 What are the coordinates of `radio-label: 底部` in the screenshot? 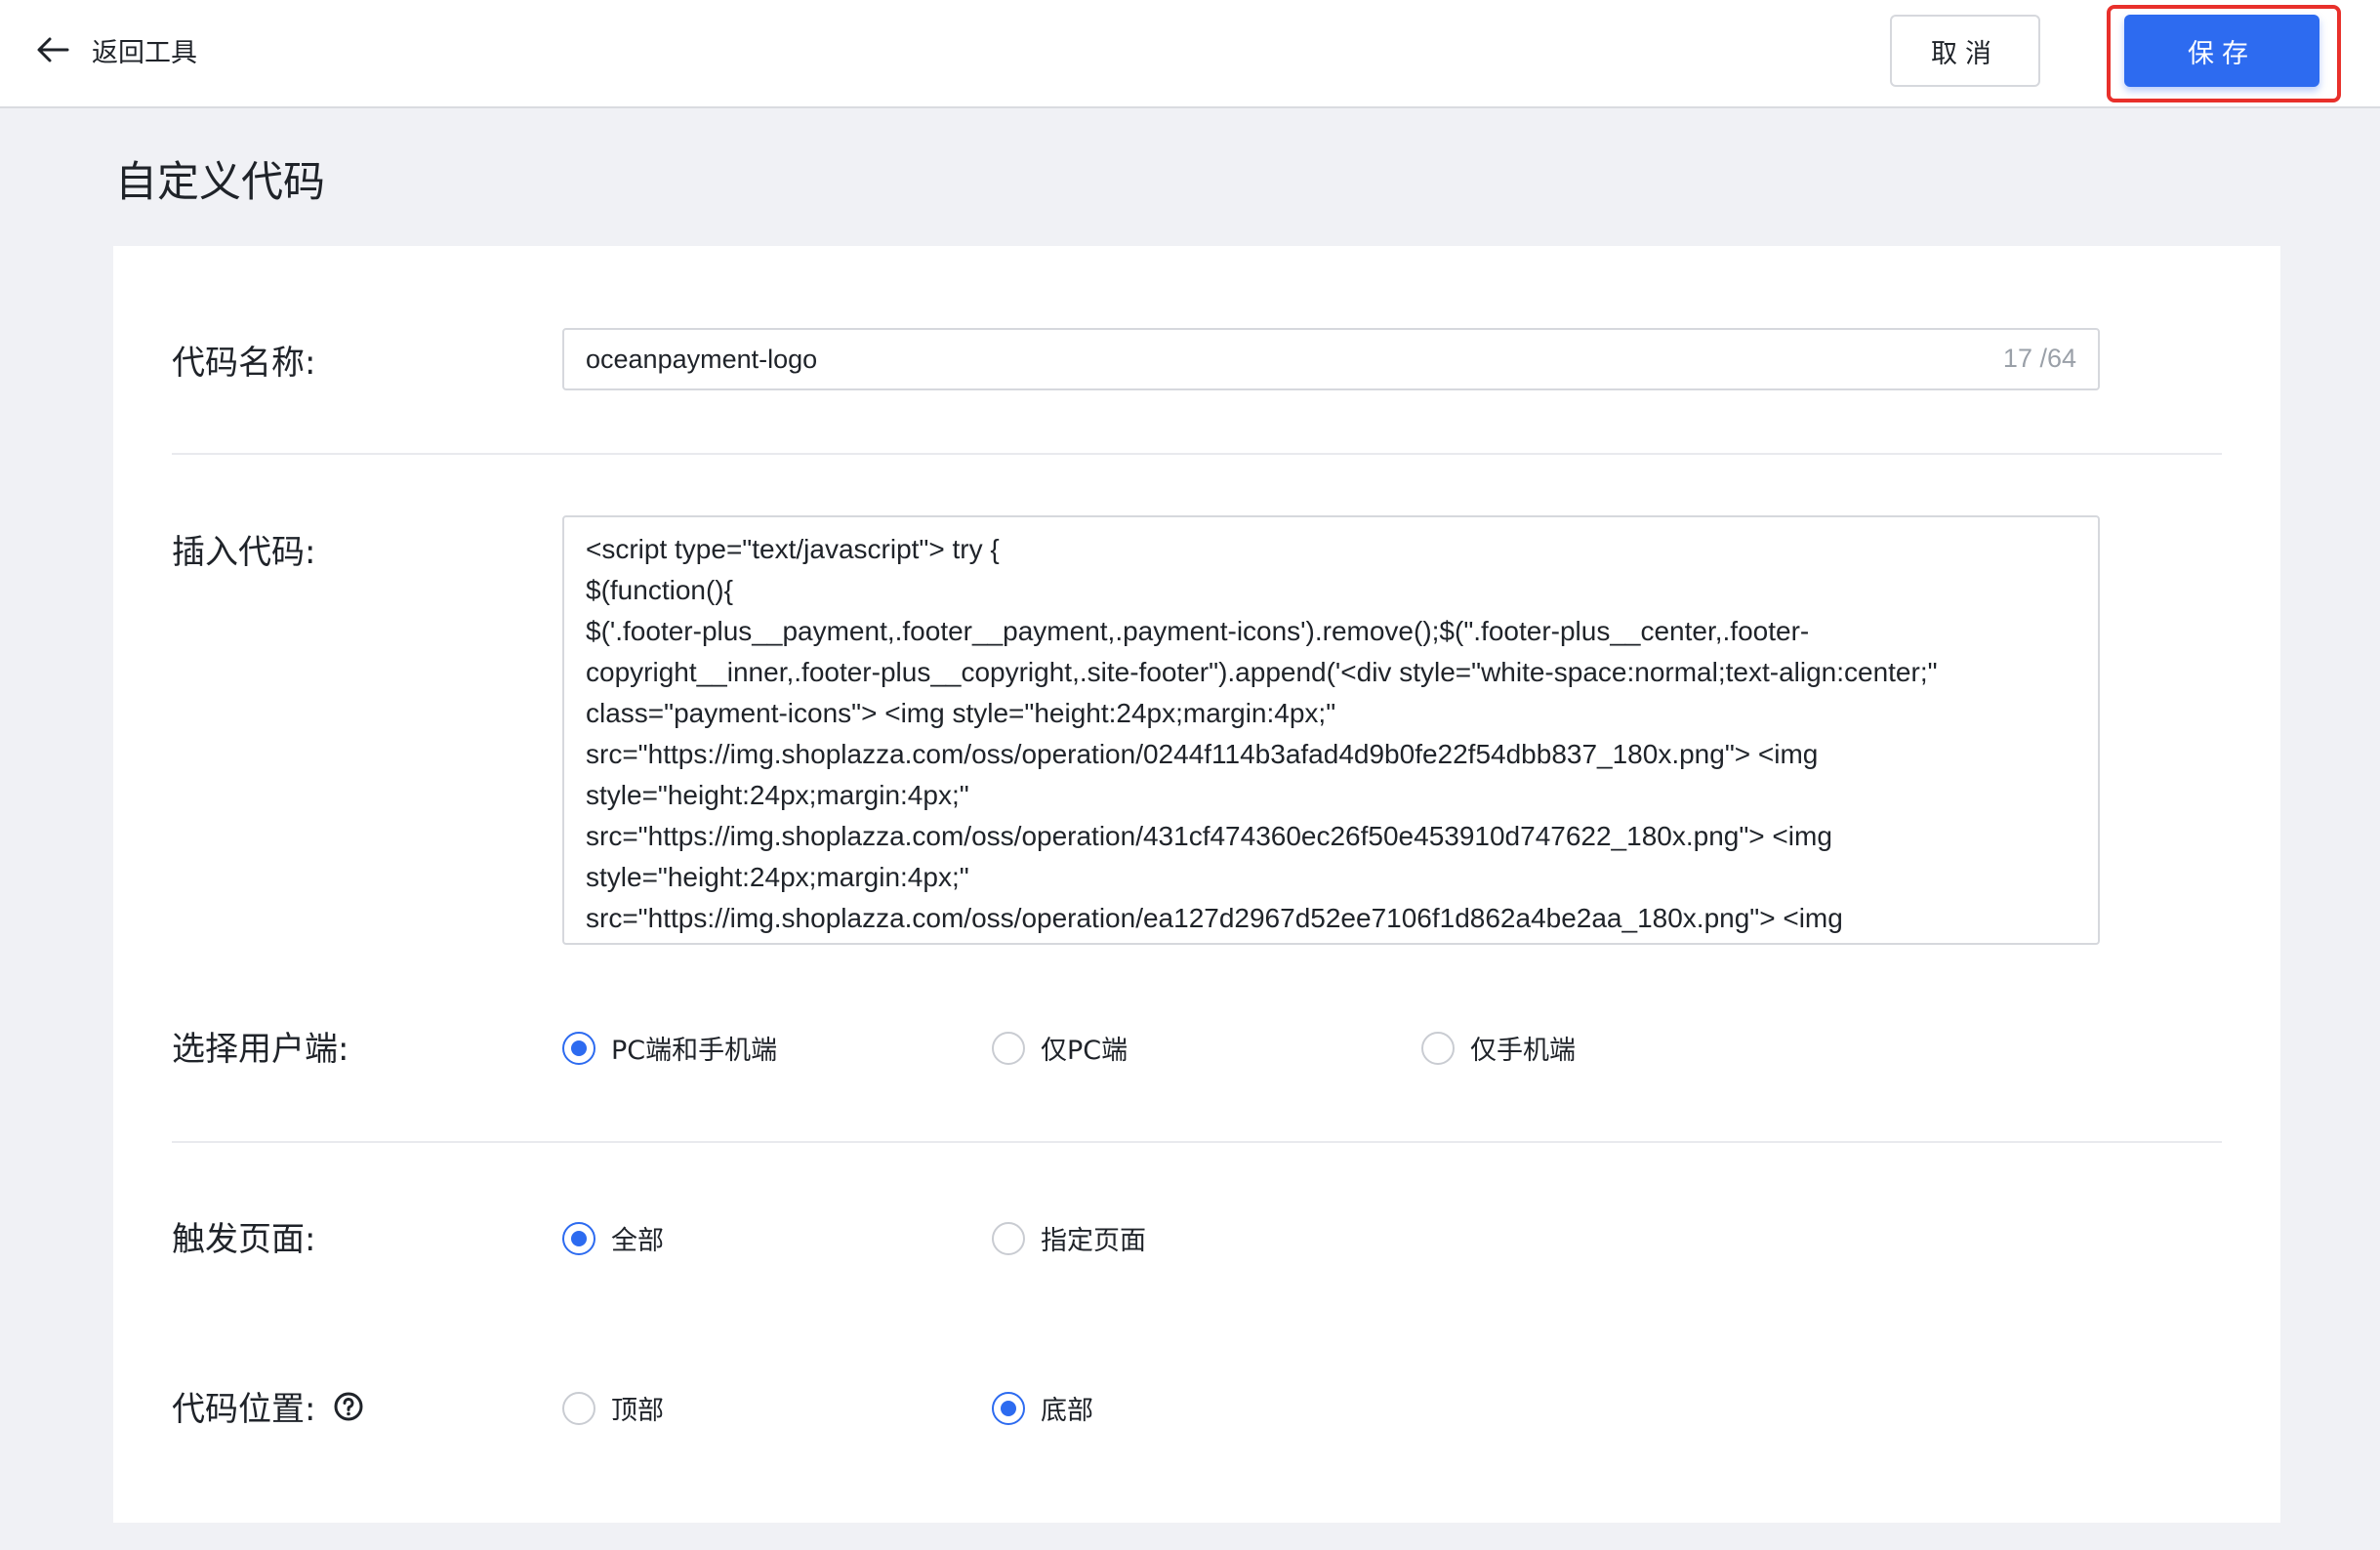 It's located at (1067, 1411).